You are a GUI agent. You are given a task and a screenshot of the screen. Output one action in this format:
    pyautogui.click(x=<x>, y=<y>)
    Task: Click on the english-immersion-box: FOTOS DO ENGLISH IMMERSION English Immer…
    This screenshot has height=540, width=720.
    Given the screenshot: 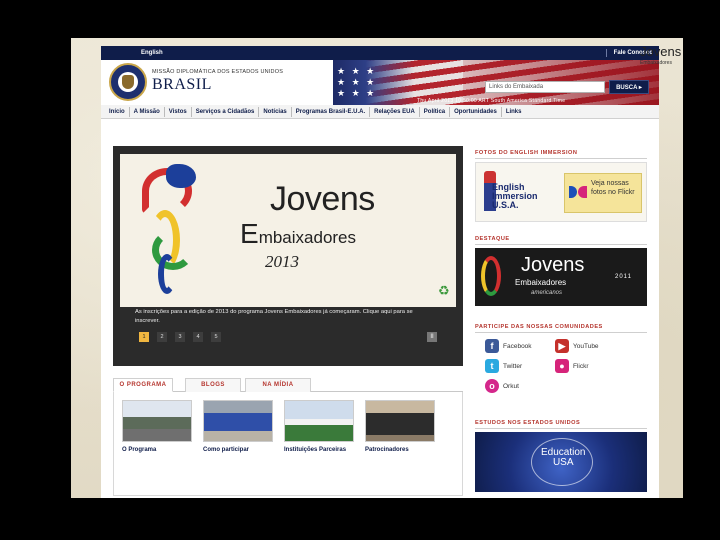 What is the action you would take?
    pyautogui.click(x=561, y=186)
    